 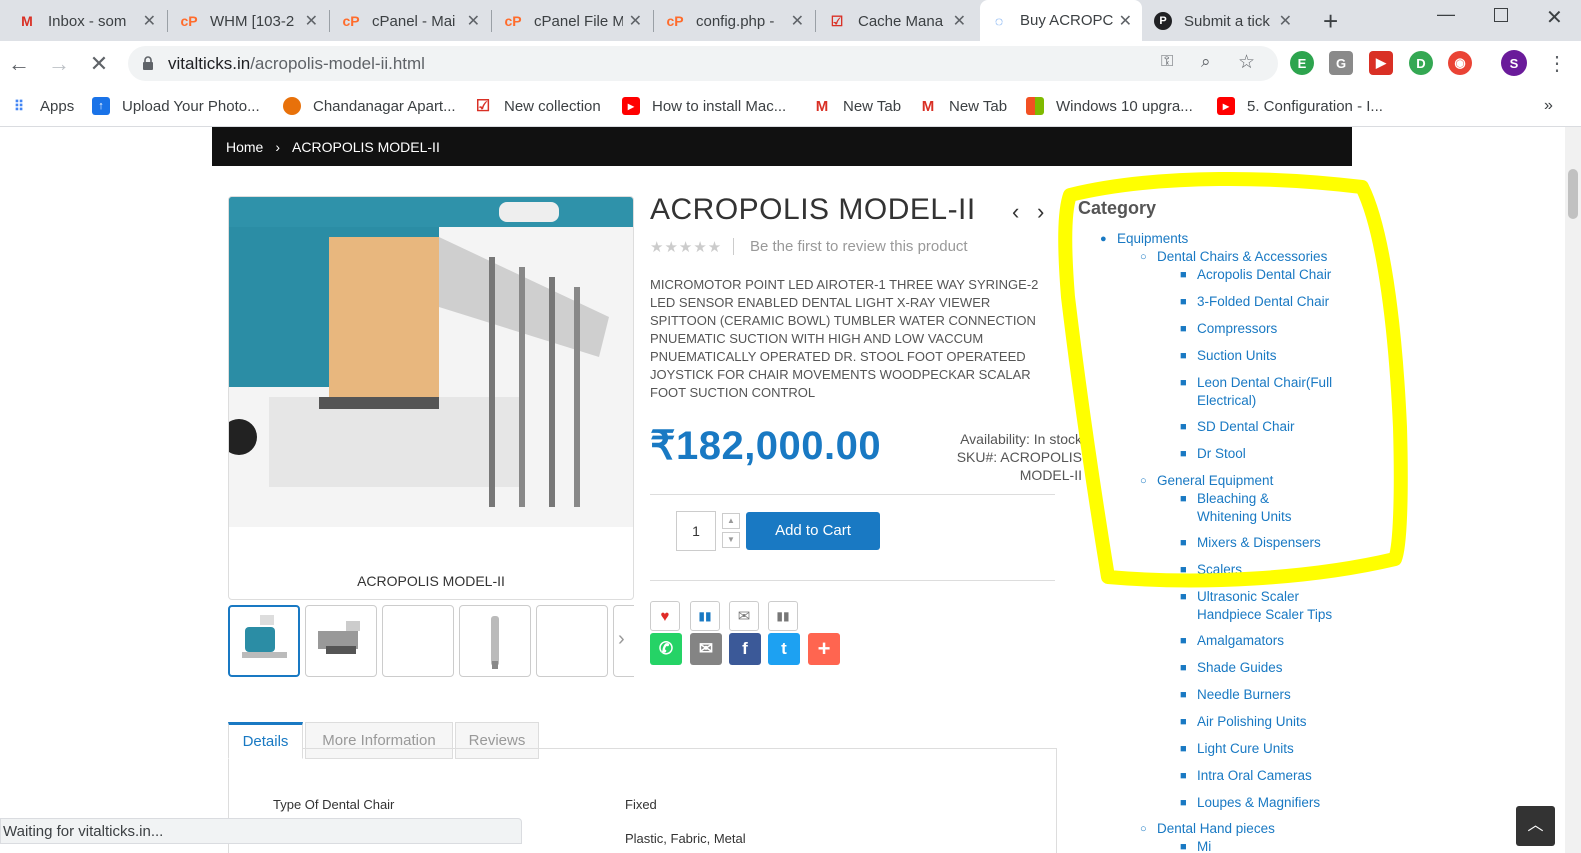 What do you see at coordinates (1446, 14) in the screenshot?
I see `minimize-icon: —` at bounding box center [1446, 14].